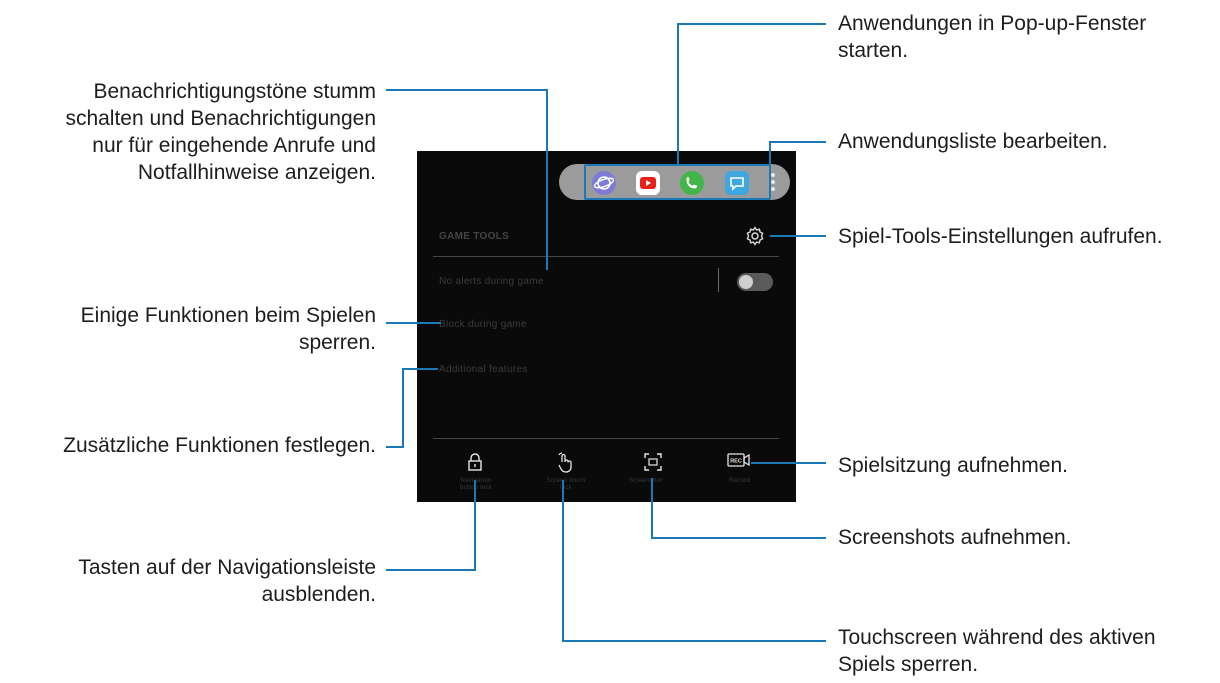 Image resolution: width=1220 pixels, height=683 pixels. Describe the element at coordinates (997, 637) in the screenshot. I see `callout-touchlock-line-1: Touchscreen während des aktiven` at that location.